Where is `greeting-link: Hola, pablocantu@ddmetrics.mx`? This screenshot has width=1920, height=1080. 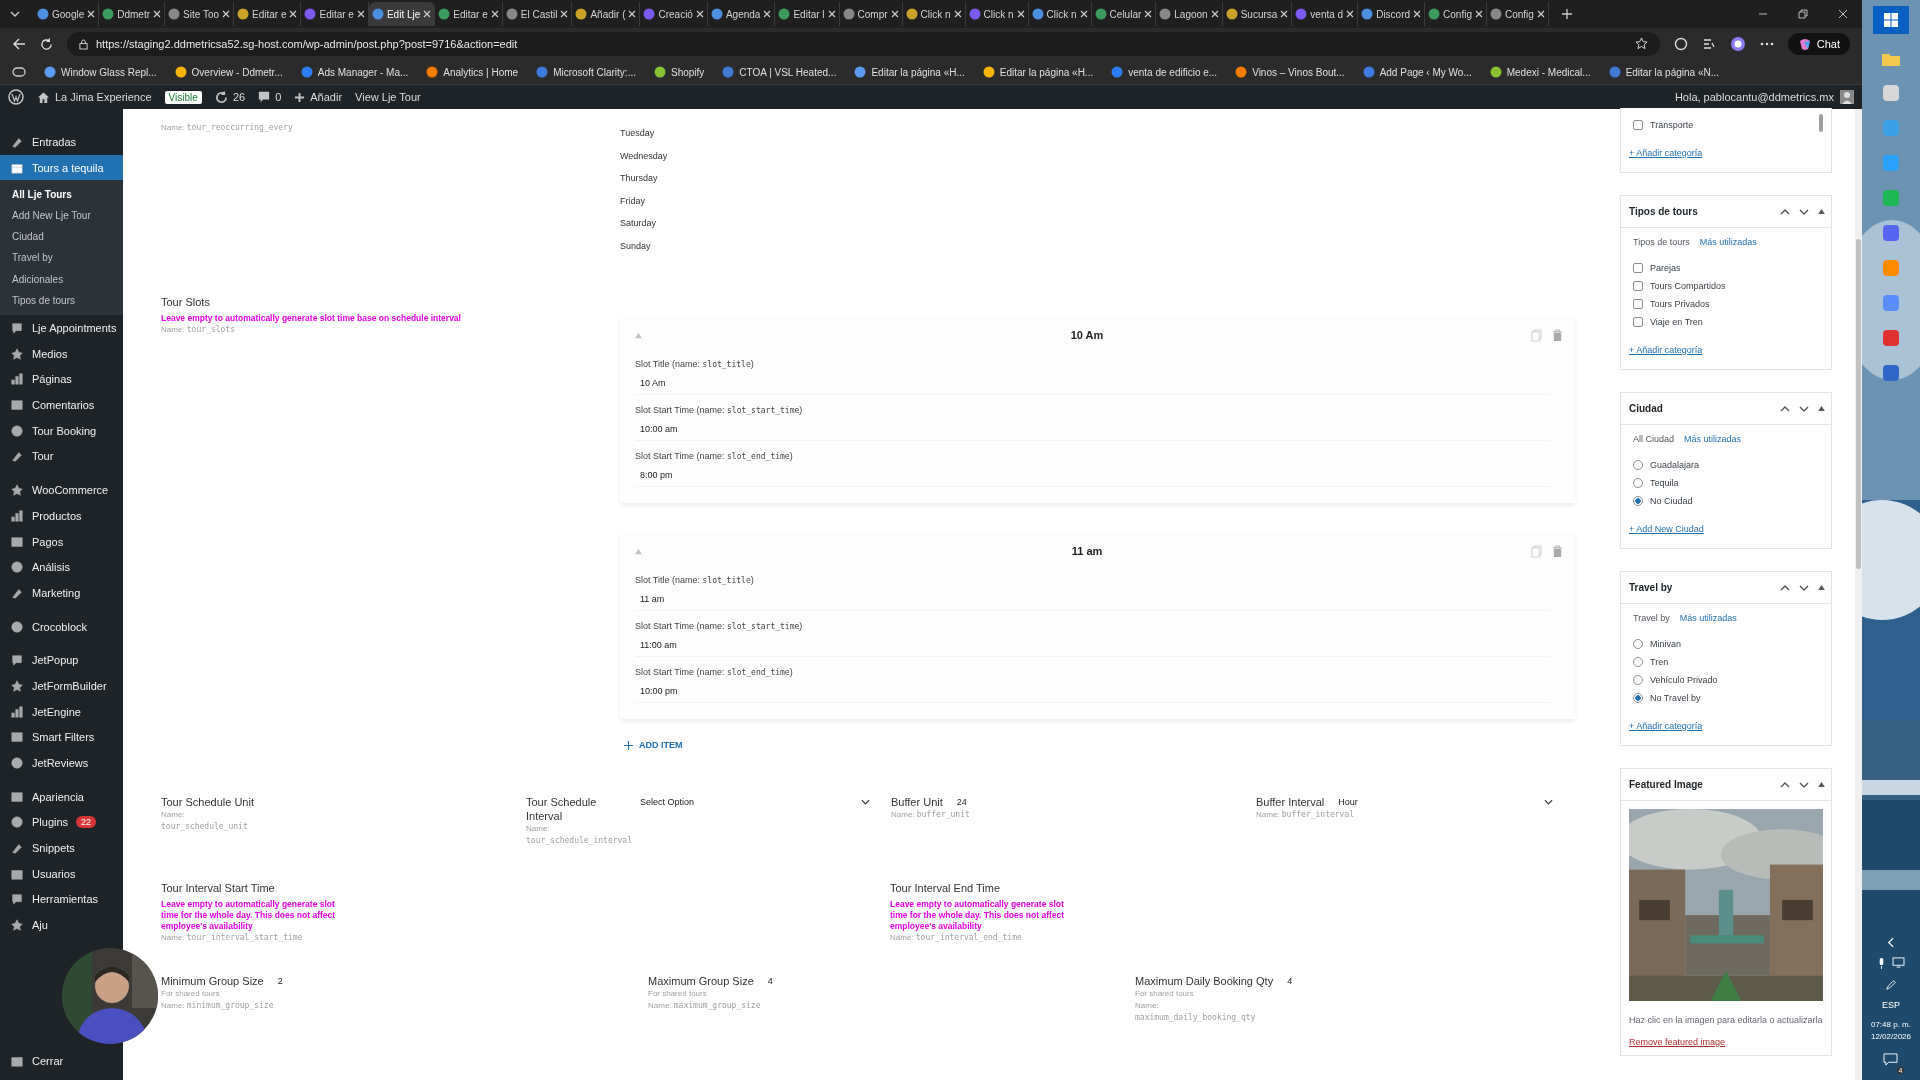
greeting-link: Hola, pablocantu@ddmetrics.mx is located at coordinates (1754, 97).